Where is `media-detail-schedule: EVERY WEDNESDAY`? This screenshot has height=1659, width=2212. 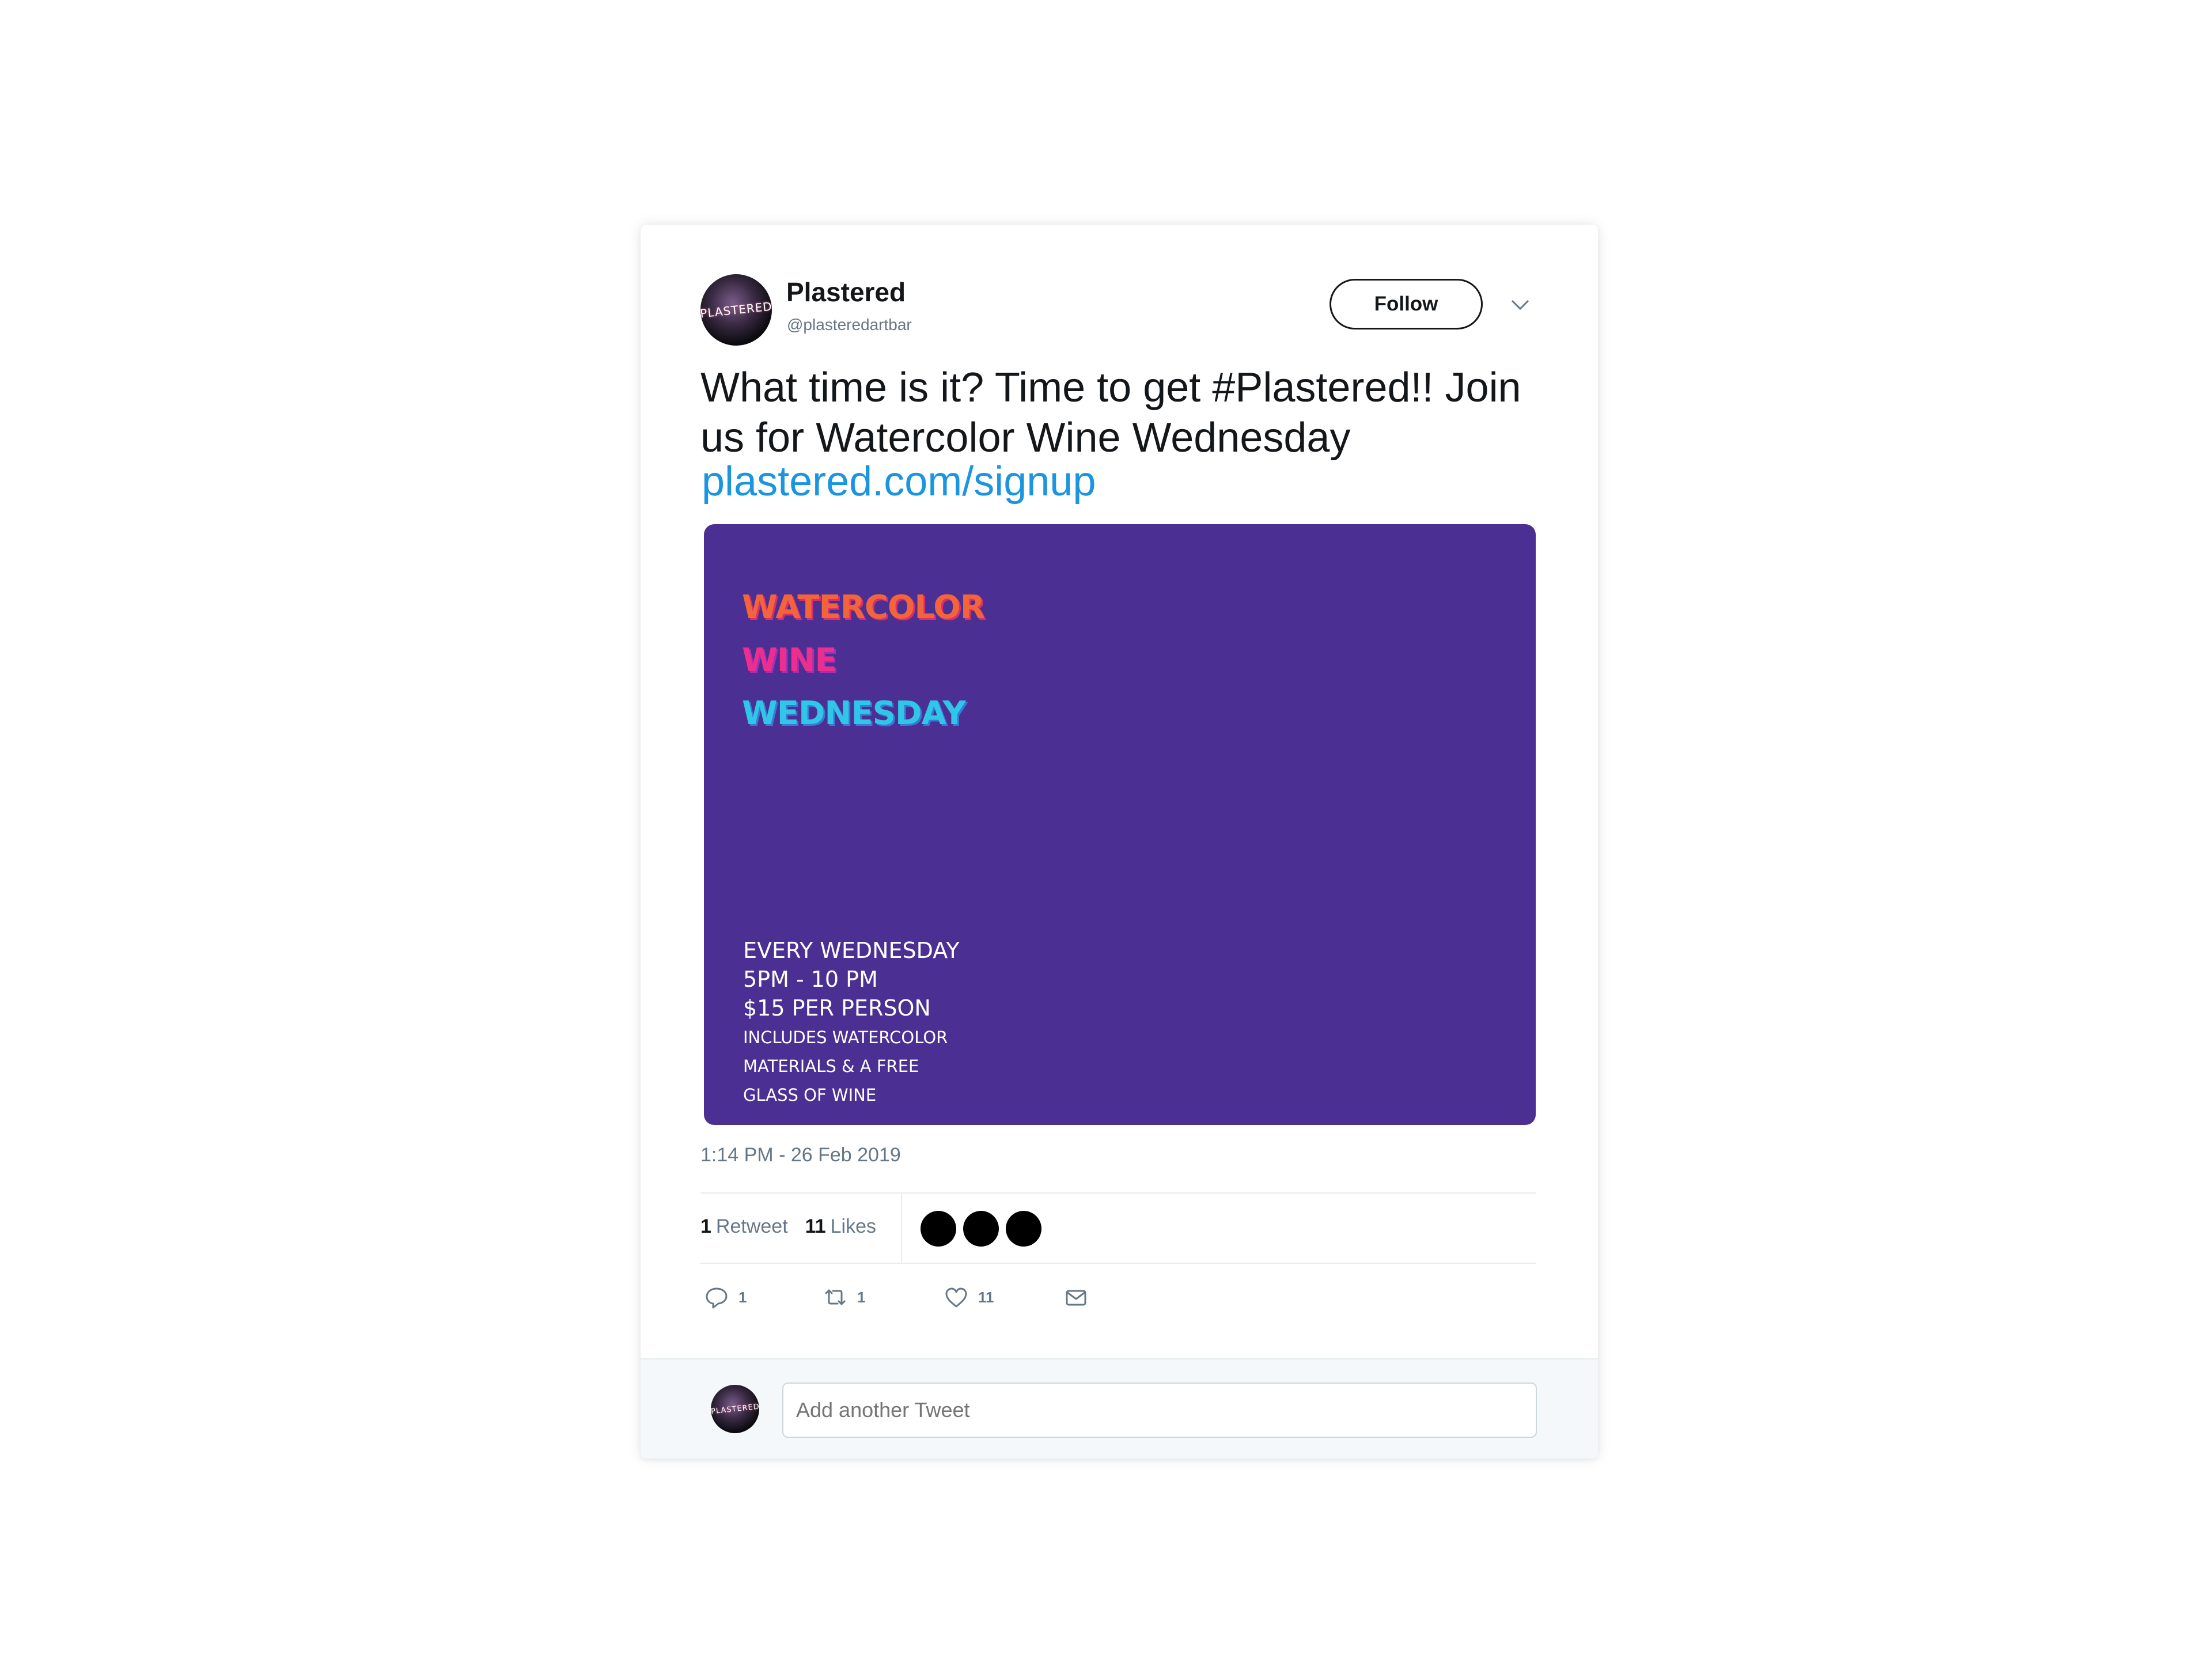 media-detail-schedule: EVERY WEDNESDAY is located at coordinates (851, 950).